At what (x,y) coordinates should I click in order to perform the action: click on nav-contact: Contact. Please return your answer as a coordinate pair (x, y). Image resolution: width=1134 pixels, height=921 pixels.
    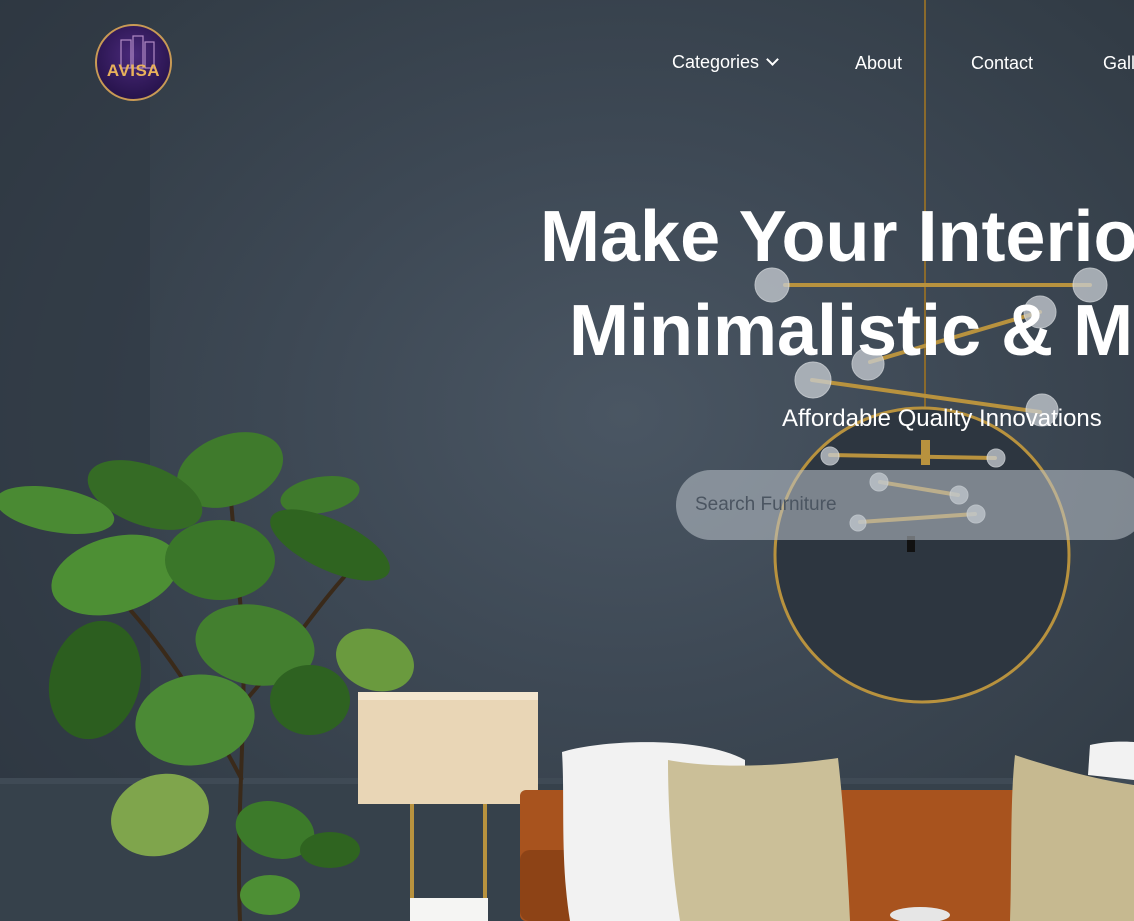
    Looking at the image, I should click on (1002, 63).